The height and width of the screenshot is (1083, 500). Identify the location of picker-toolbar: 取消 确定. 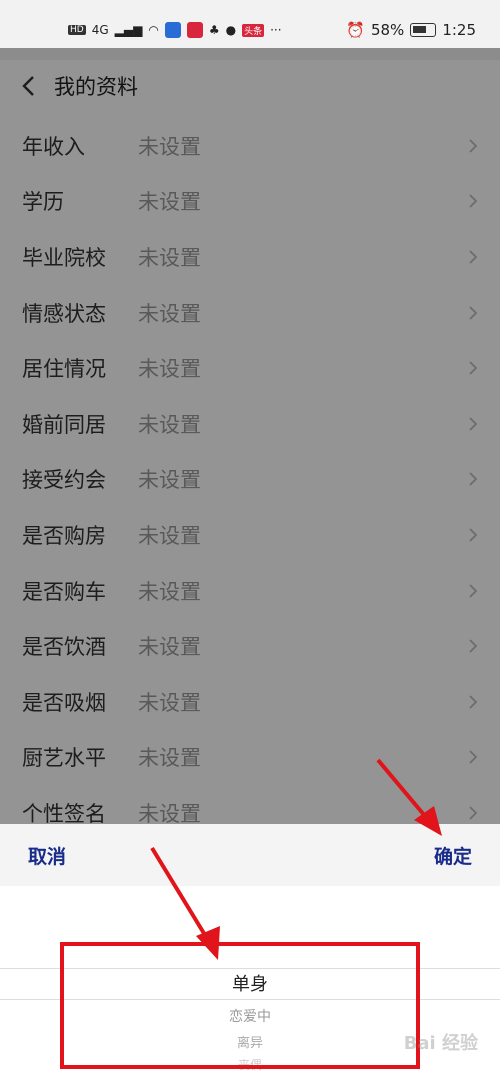
(250, 855).